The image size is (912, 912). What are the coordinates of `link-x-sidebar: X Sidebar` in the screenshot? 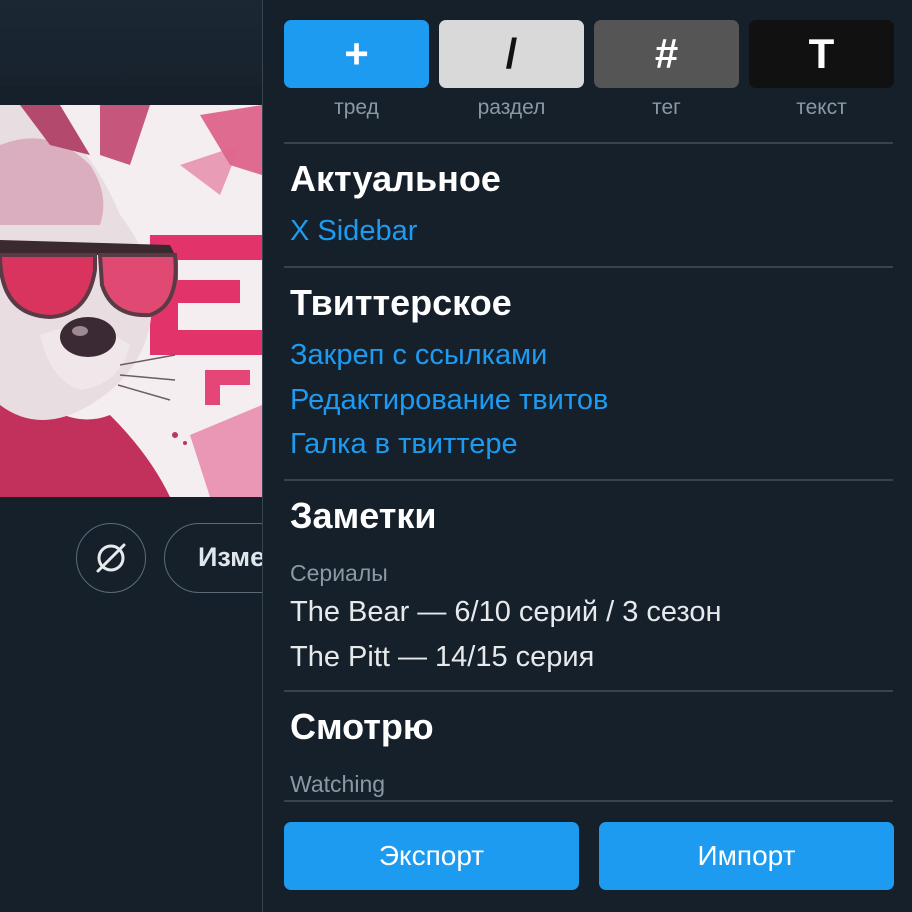 It's located at (353, 231).